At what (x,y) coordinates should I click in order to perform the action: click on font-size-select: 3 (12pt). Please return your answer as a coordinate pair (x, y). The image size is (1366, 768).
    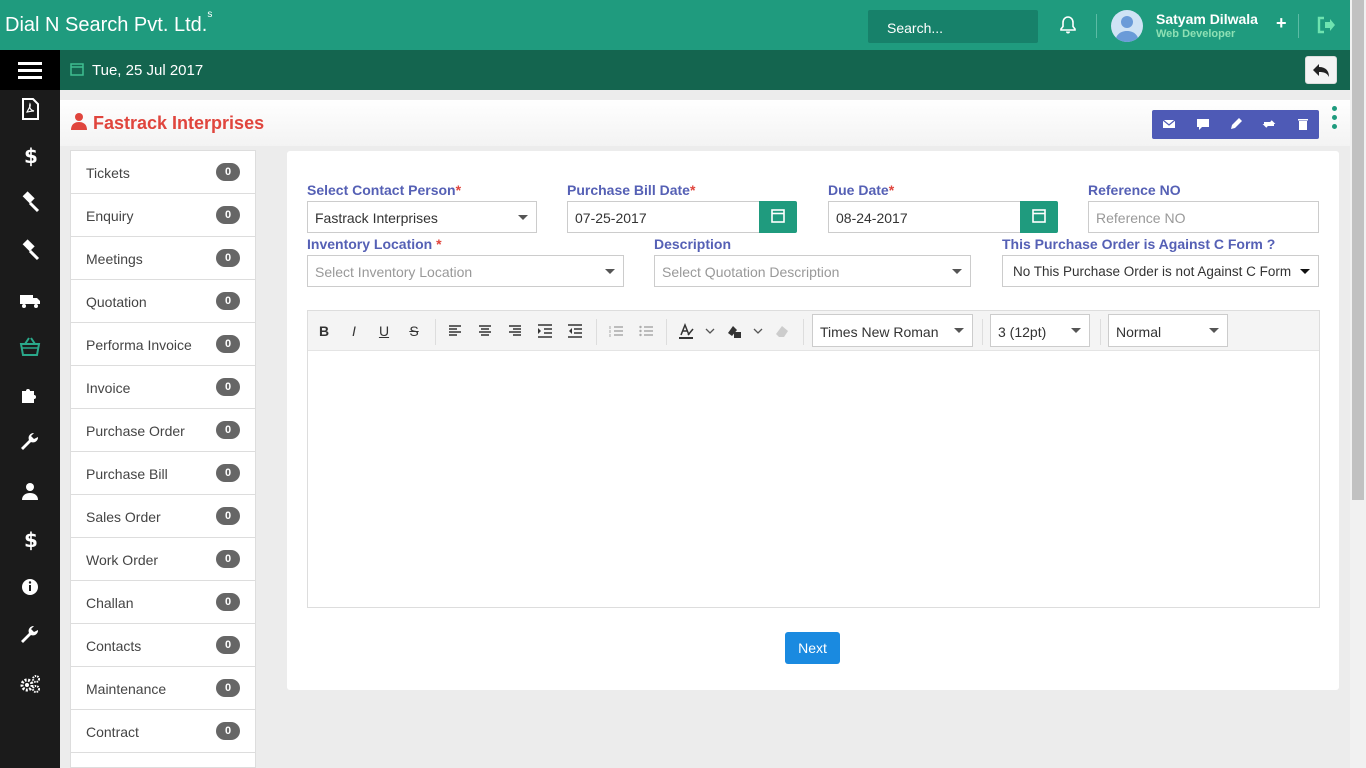
    Looking at the image, I should click on (1040, 330).